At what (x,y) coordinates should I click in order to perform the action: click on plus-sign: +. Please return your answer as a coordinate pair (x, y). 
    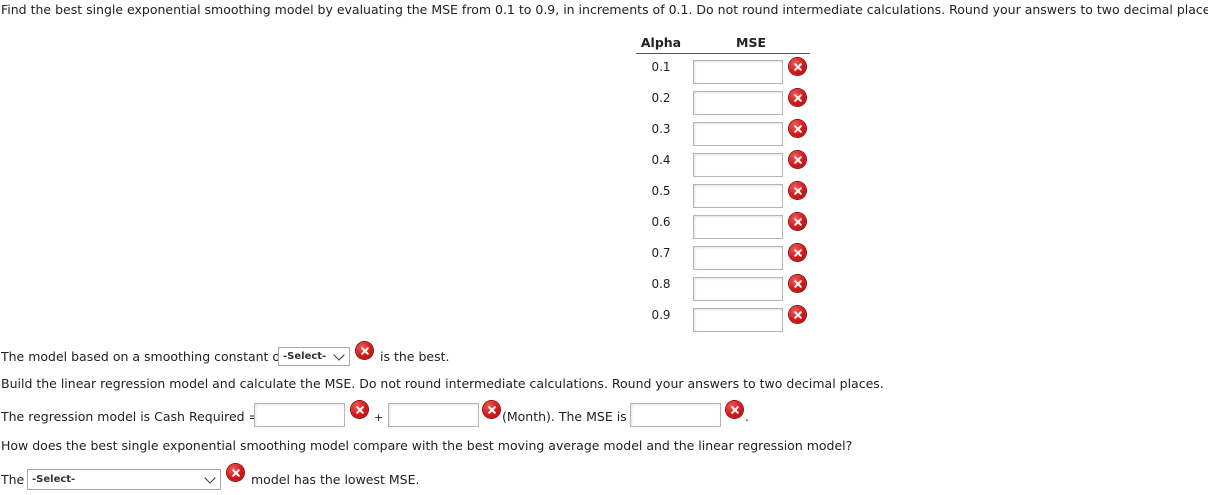
    Looking at the image, I should click on (379, 417).